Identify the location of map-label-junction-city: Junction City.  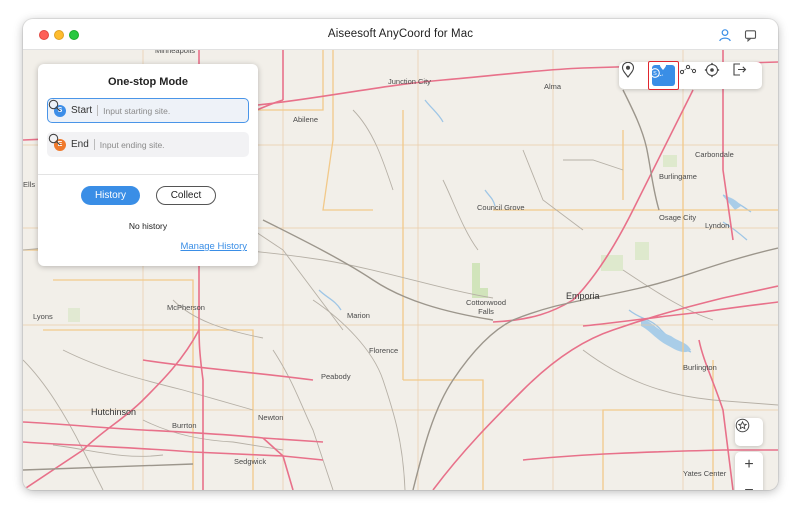
(409, 81).